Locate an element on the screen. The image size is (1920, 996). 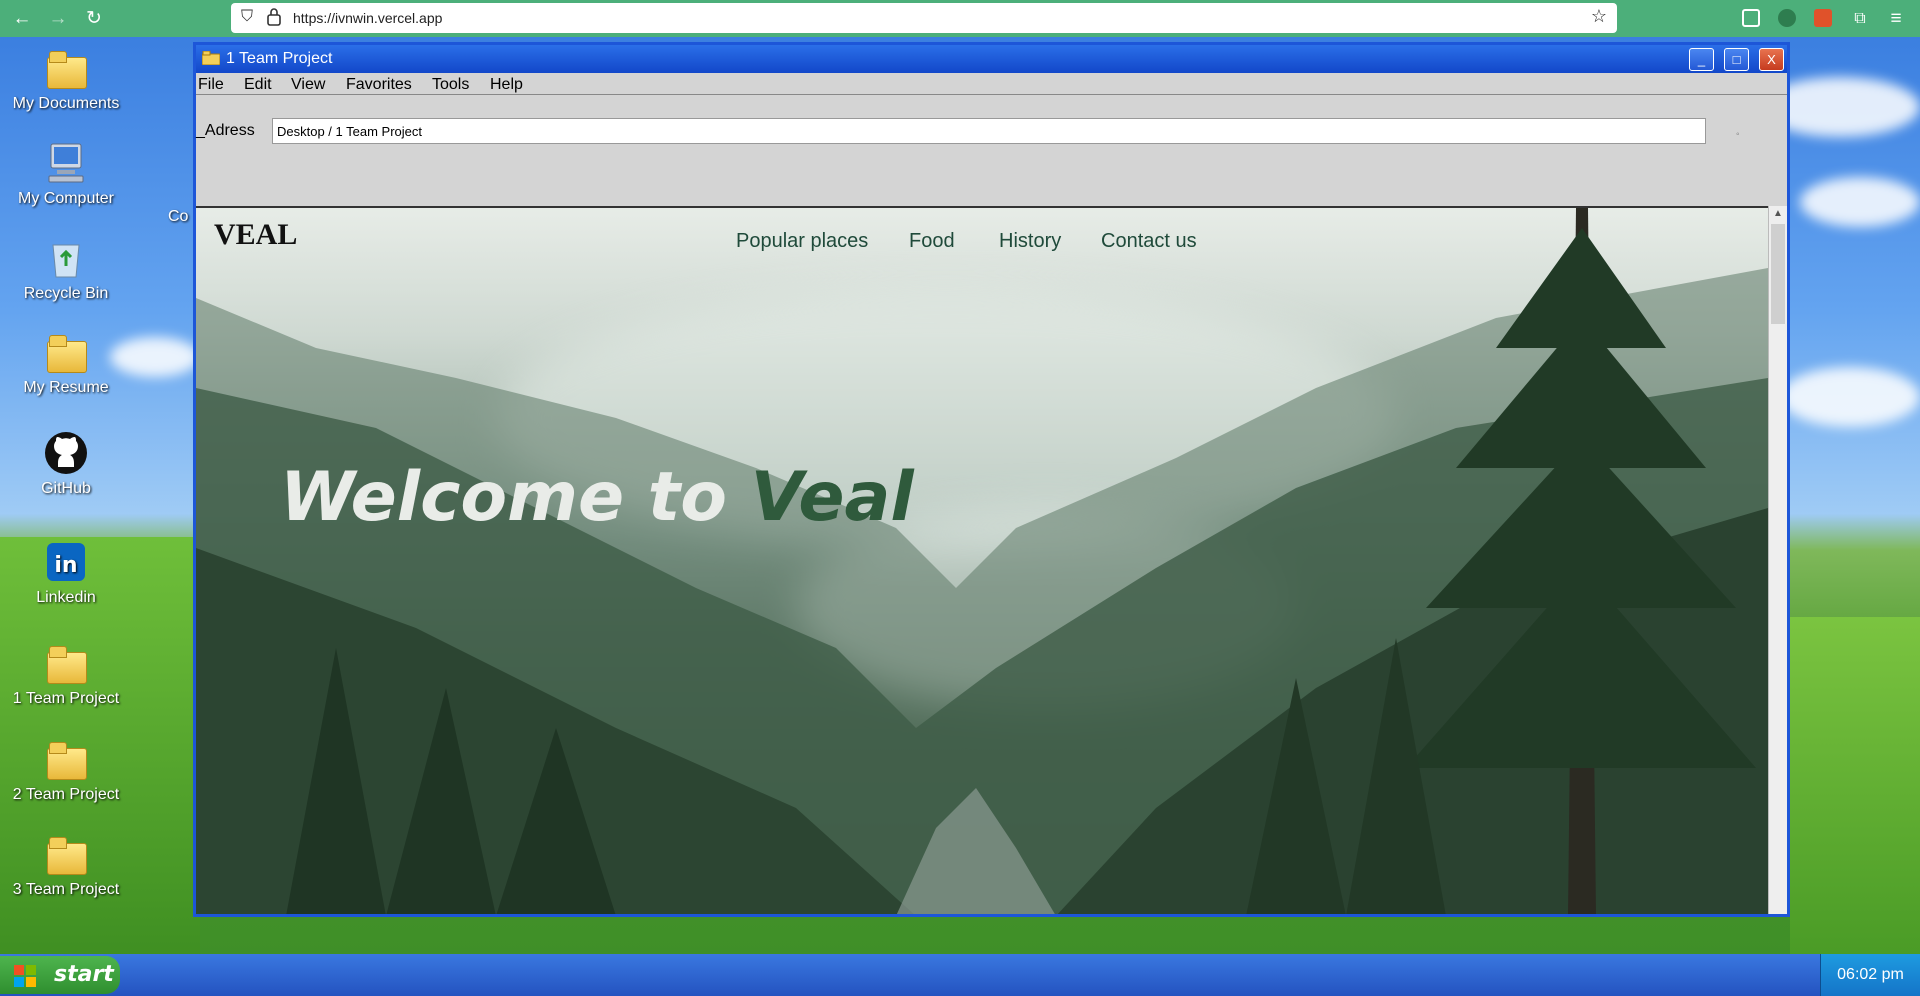
windows-logo-icon is located at coordinates (25, 976).